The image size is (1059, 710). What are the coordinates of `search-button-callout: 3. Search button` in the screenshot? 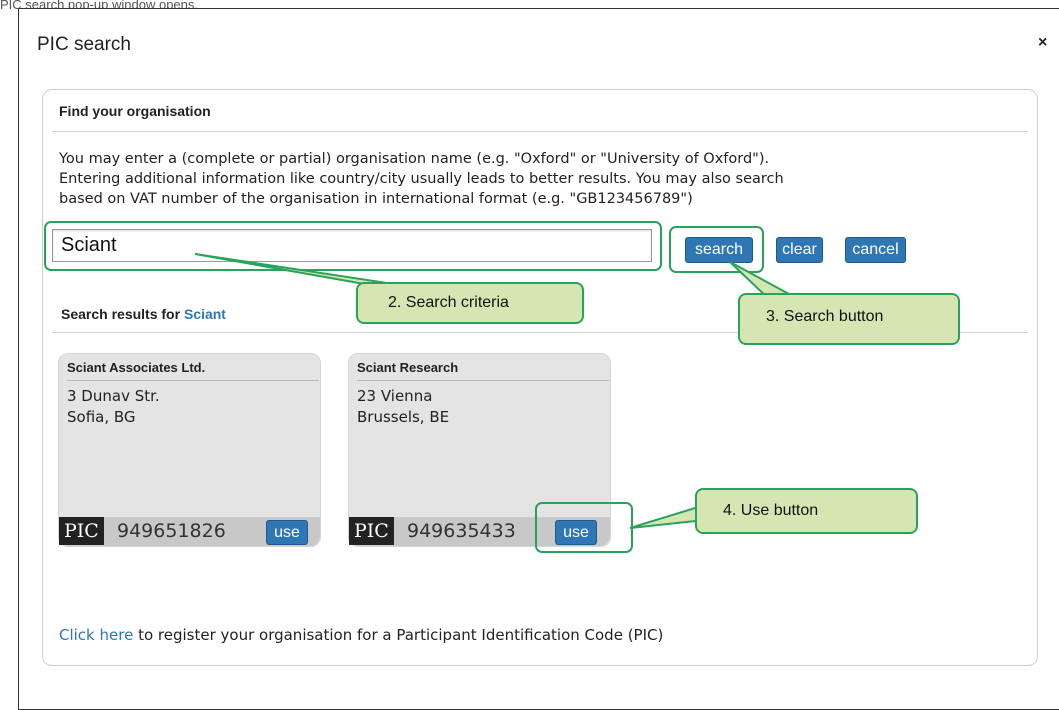 It's located at (849, 319).